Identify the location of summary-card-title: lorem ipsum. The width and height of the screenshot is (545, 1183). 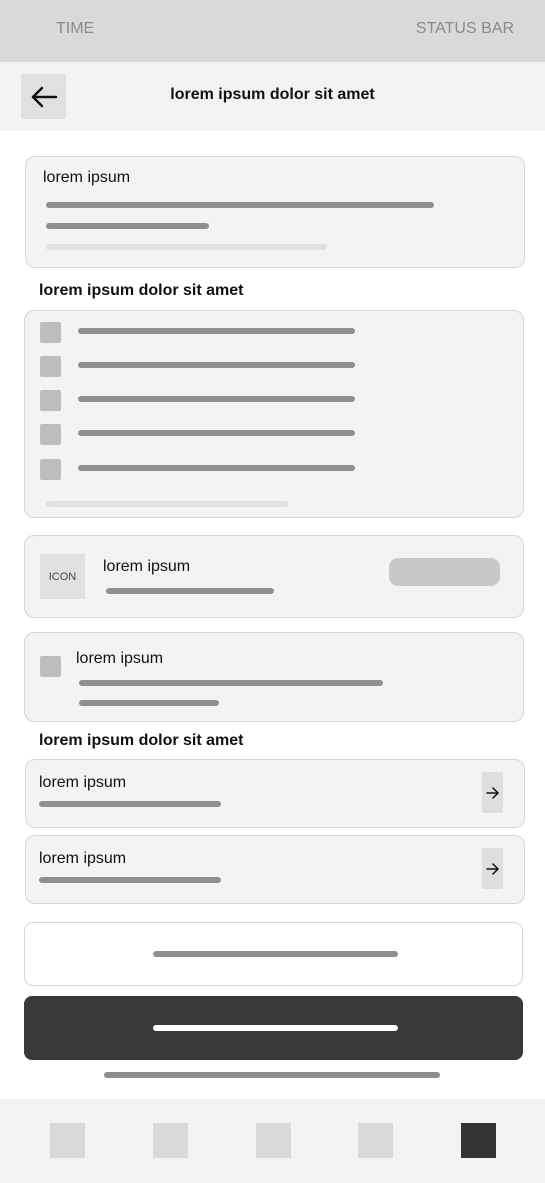
(87, 177).